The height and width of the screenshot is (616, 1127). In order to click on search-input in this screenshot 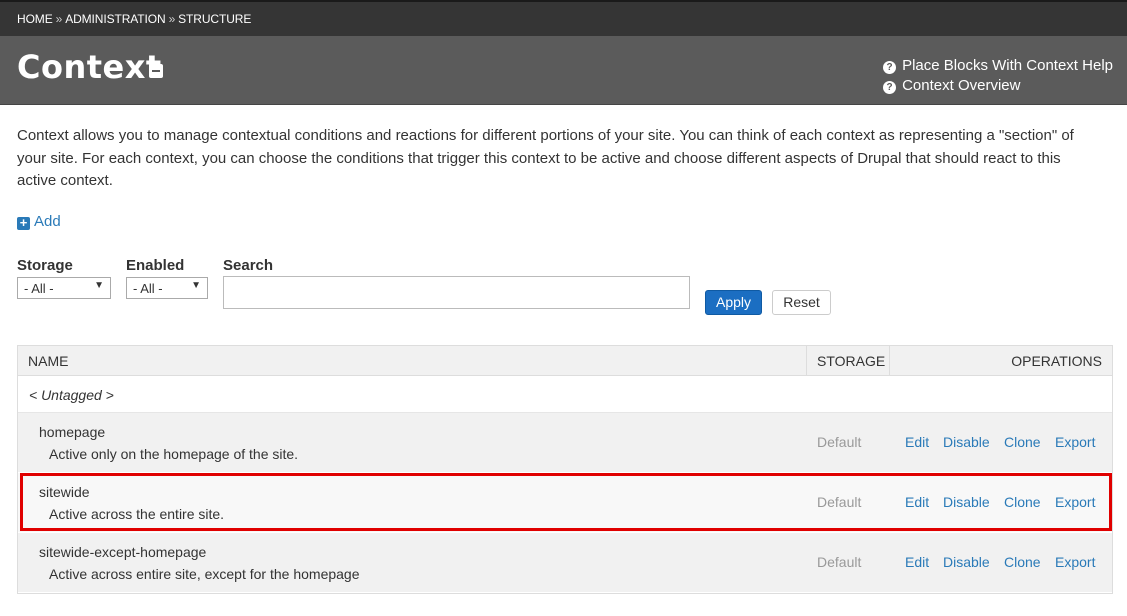, I will do `click(456, 292)`.